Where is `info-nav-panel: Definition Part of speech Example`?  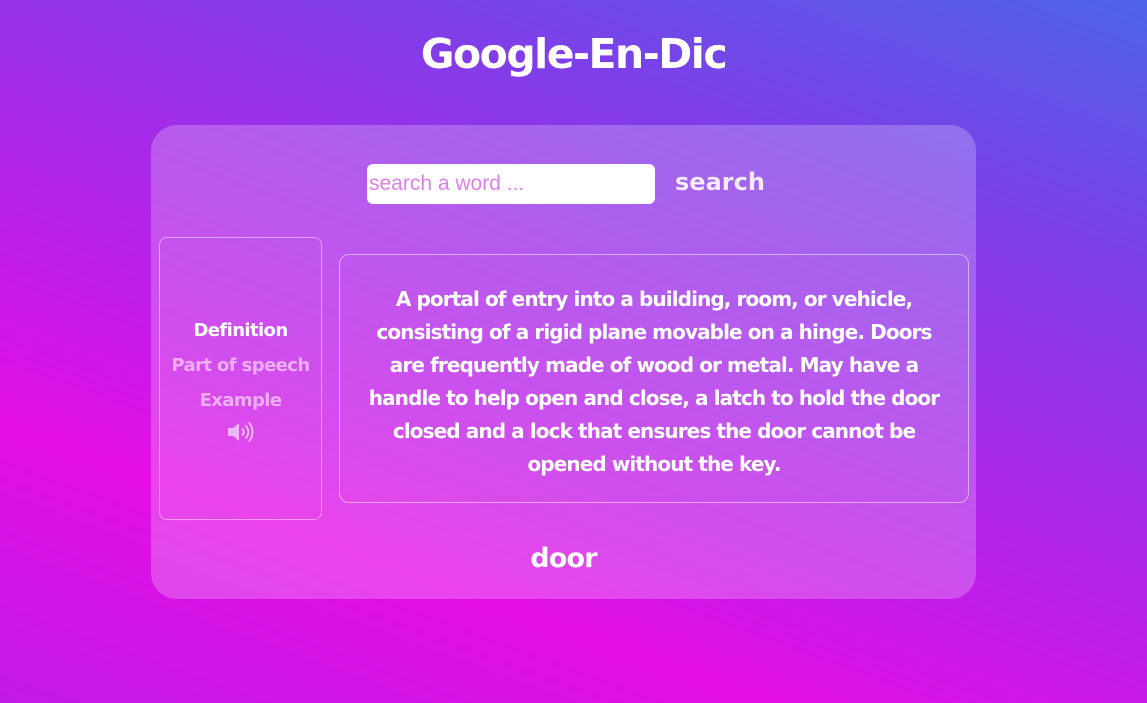
info-nav-panel: Definition Part of speech Example is located at coordinates (240, 378).